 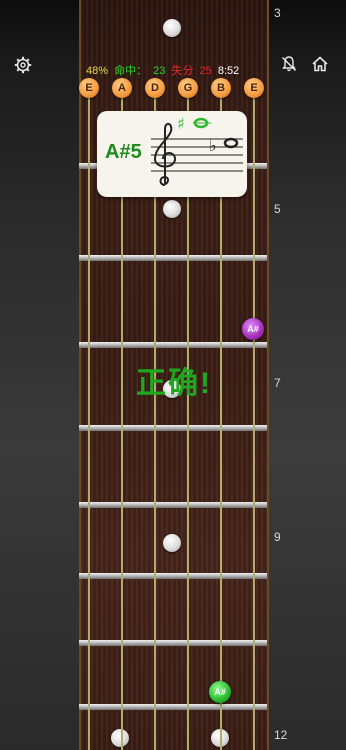 What do you see at coordinates (253, 329) in the screenshot?
I see `note-marker-wrong: A#` at bounding box center [253, 329].